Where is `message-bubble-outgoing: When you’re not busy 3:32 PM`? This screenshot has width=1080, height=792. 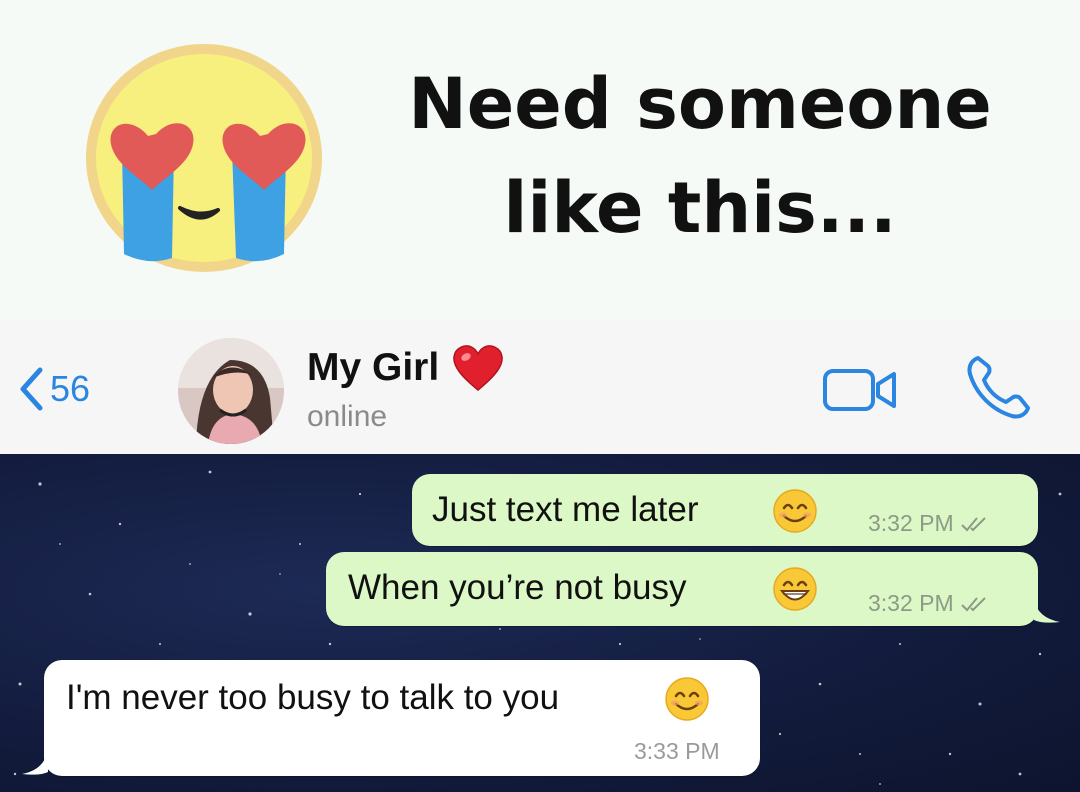
message-bubble-outgoing: When you’re not busy 3:32 PM is located at coordinates (682, 589).